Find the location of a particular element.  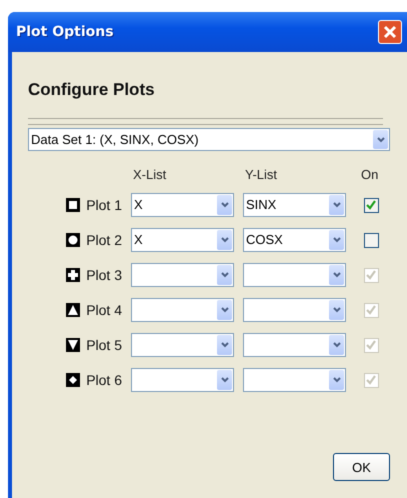

section-heading: Configure Plots is located at coordinates (92, 90).